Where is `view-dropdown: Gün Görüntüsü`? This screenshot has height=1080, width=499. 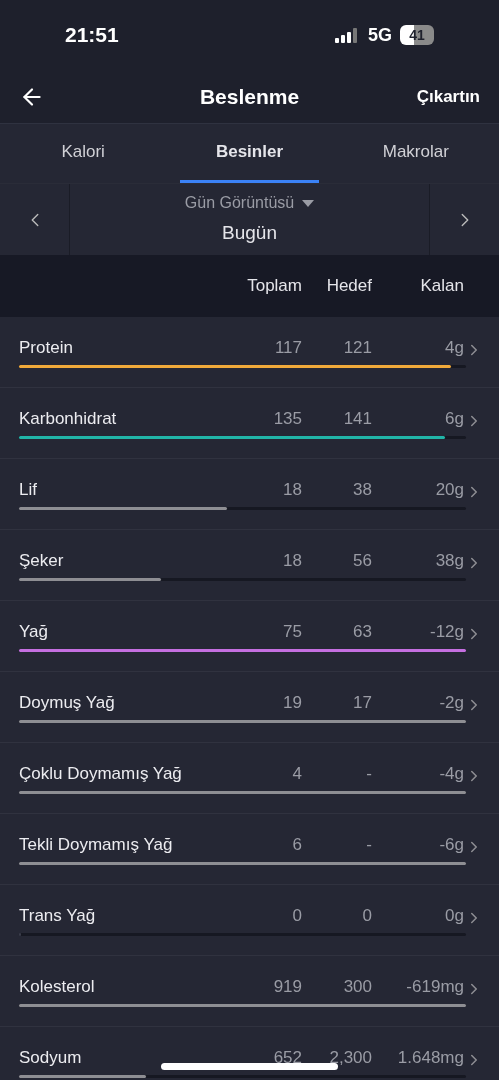 view-dropdown: Gün Görüntüsü is located at coordinates (249, 203).